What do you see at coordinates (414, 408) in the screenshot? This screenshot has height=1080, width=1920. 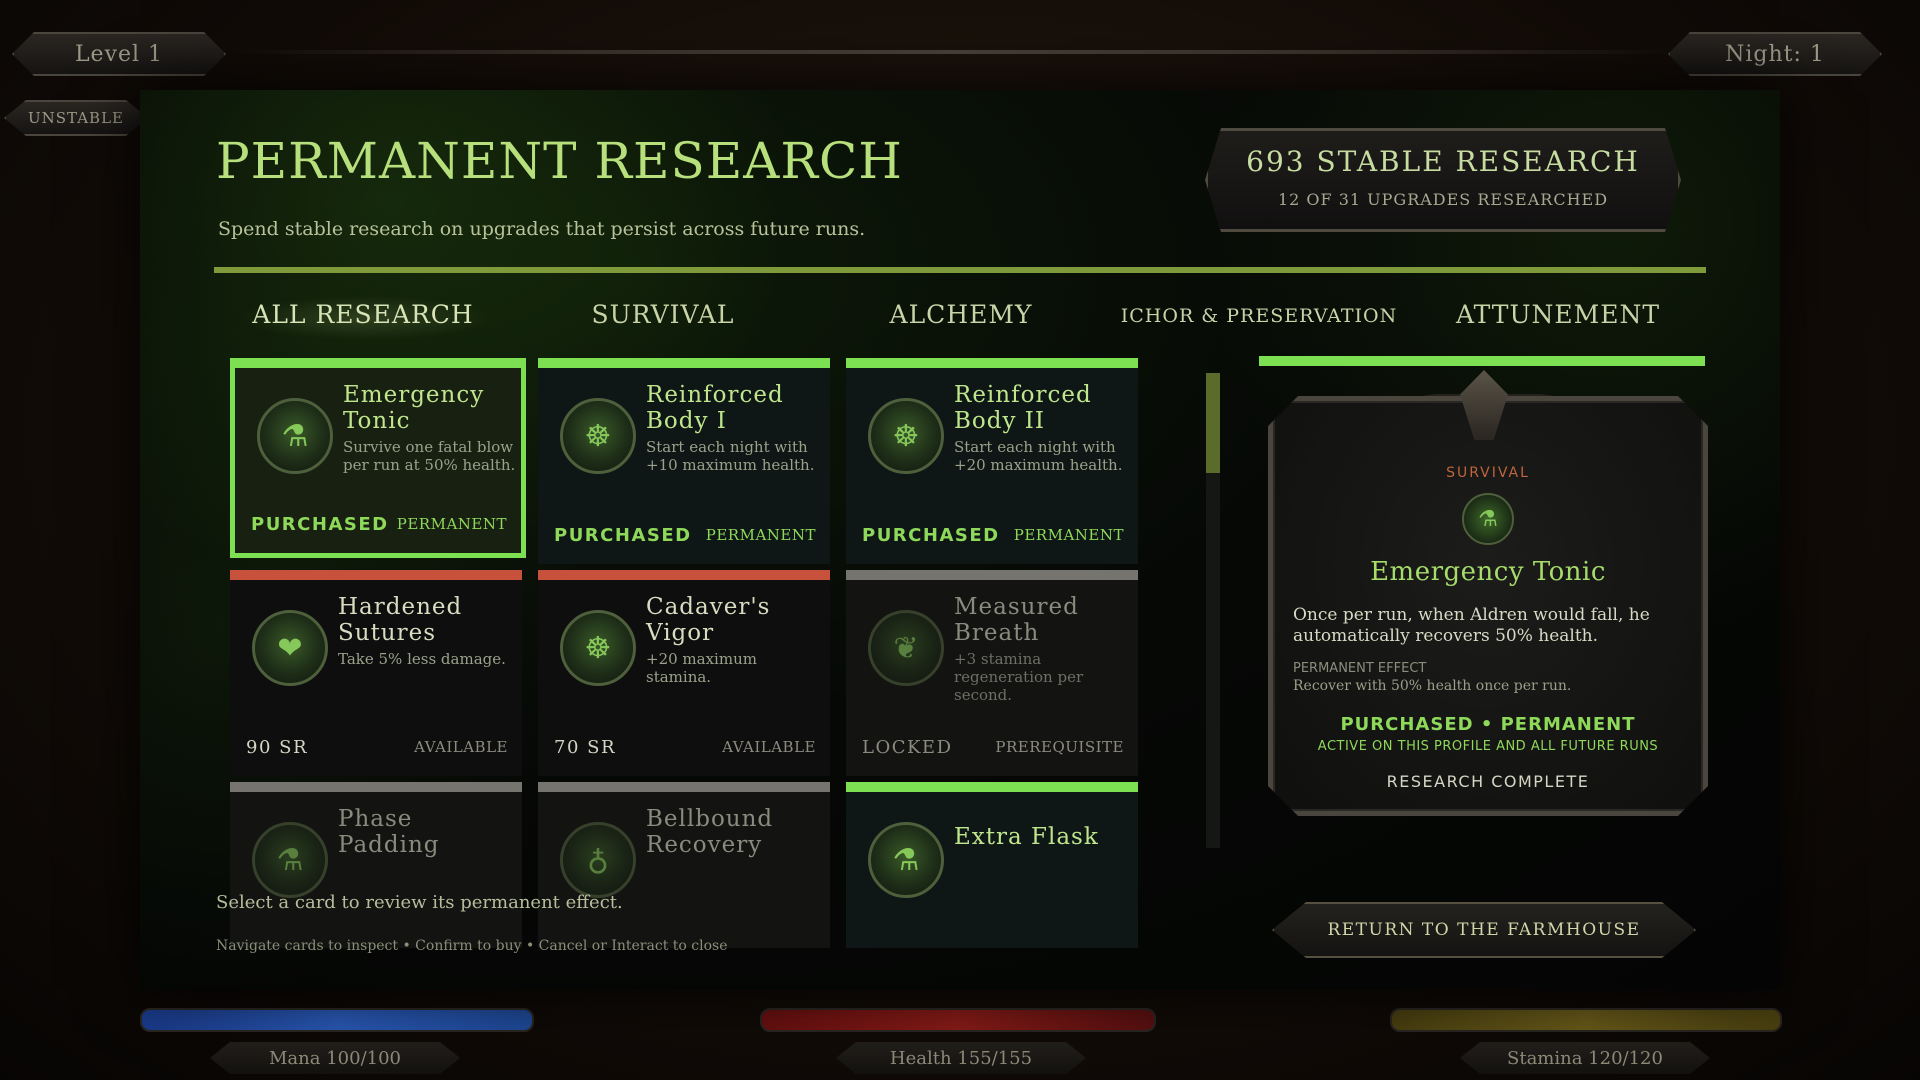 I see `card-name: Emergency Tonic` at bounding box center [414, 408].